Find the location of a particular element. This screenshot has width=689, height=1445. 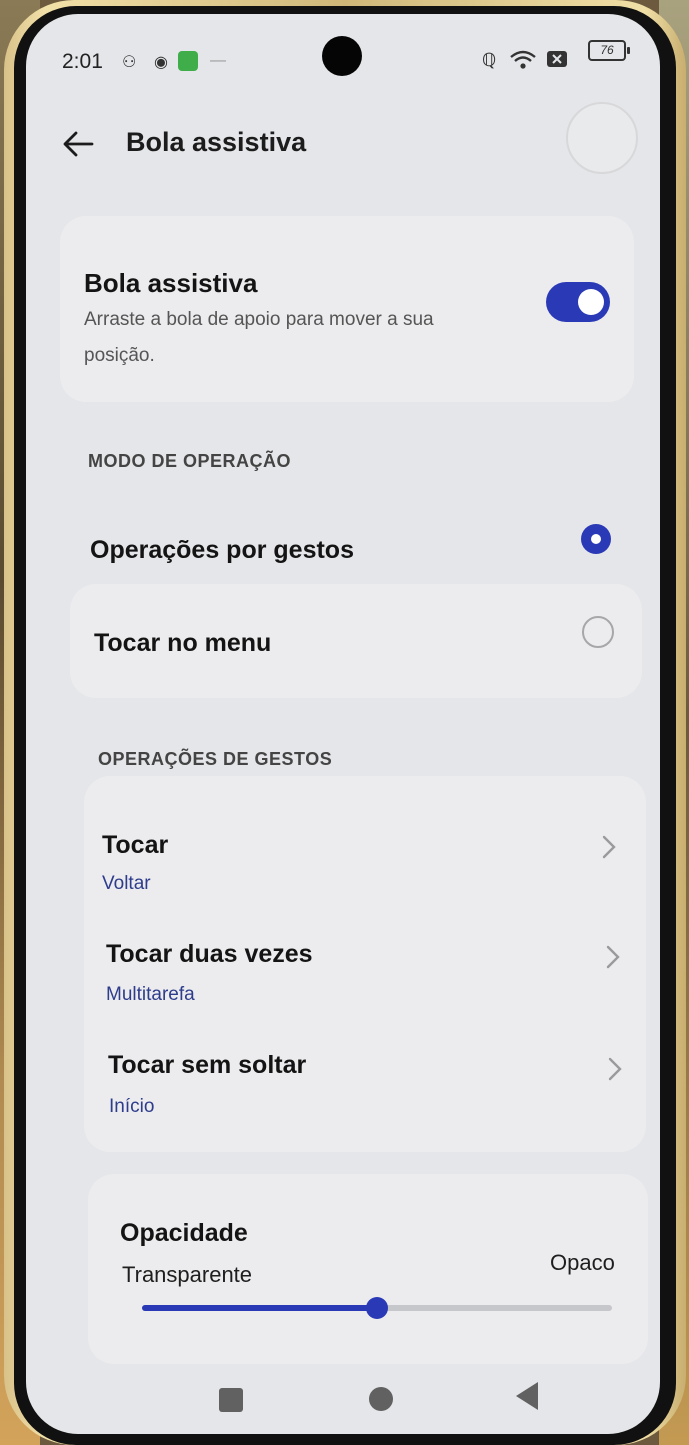

battery-indicator: 76 is located at coordinates (609, 50).